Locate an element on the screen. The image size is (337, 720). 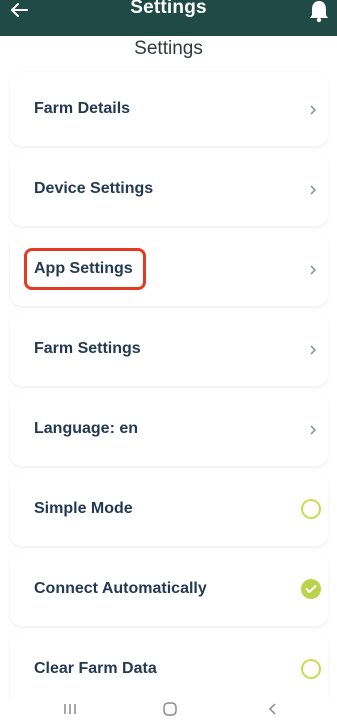
clear-farm-data-radio is located at coordinates (311, 669).